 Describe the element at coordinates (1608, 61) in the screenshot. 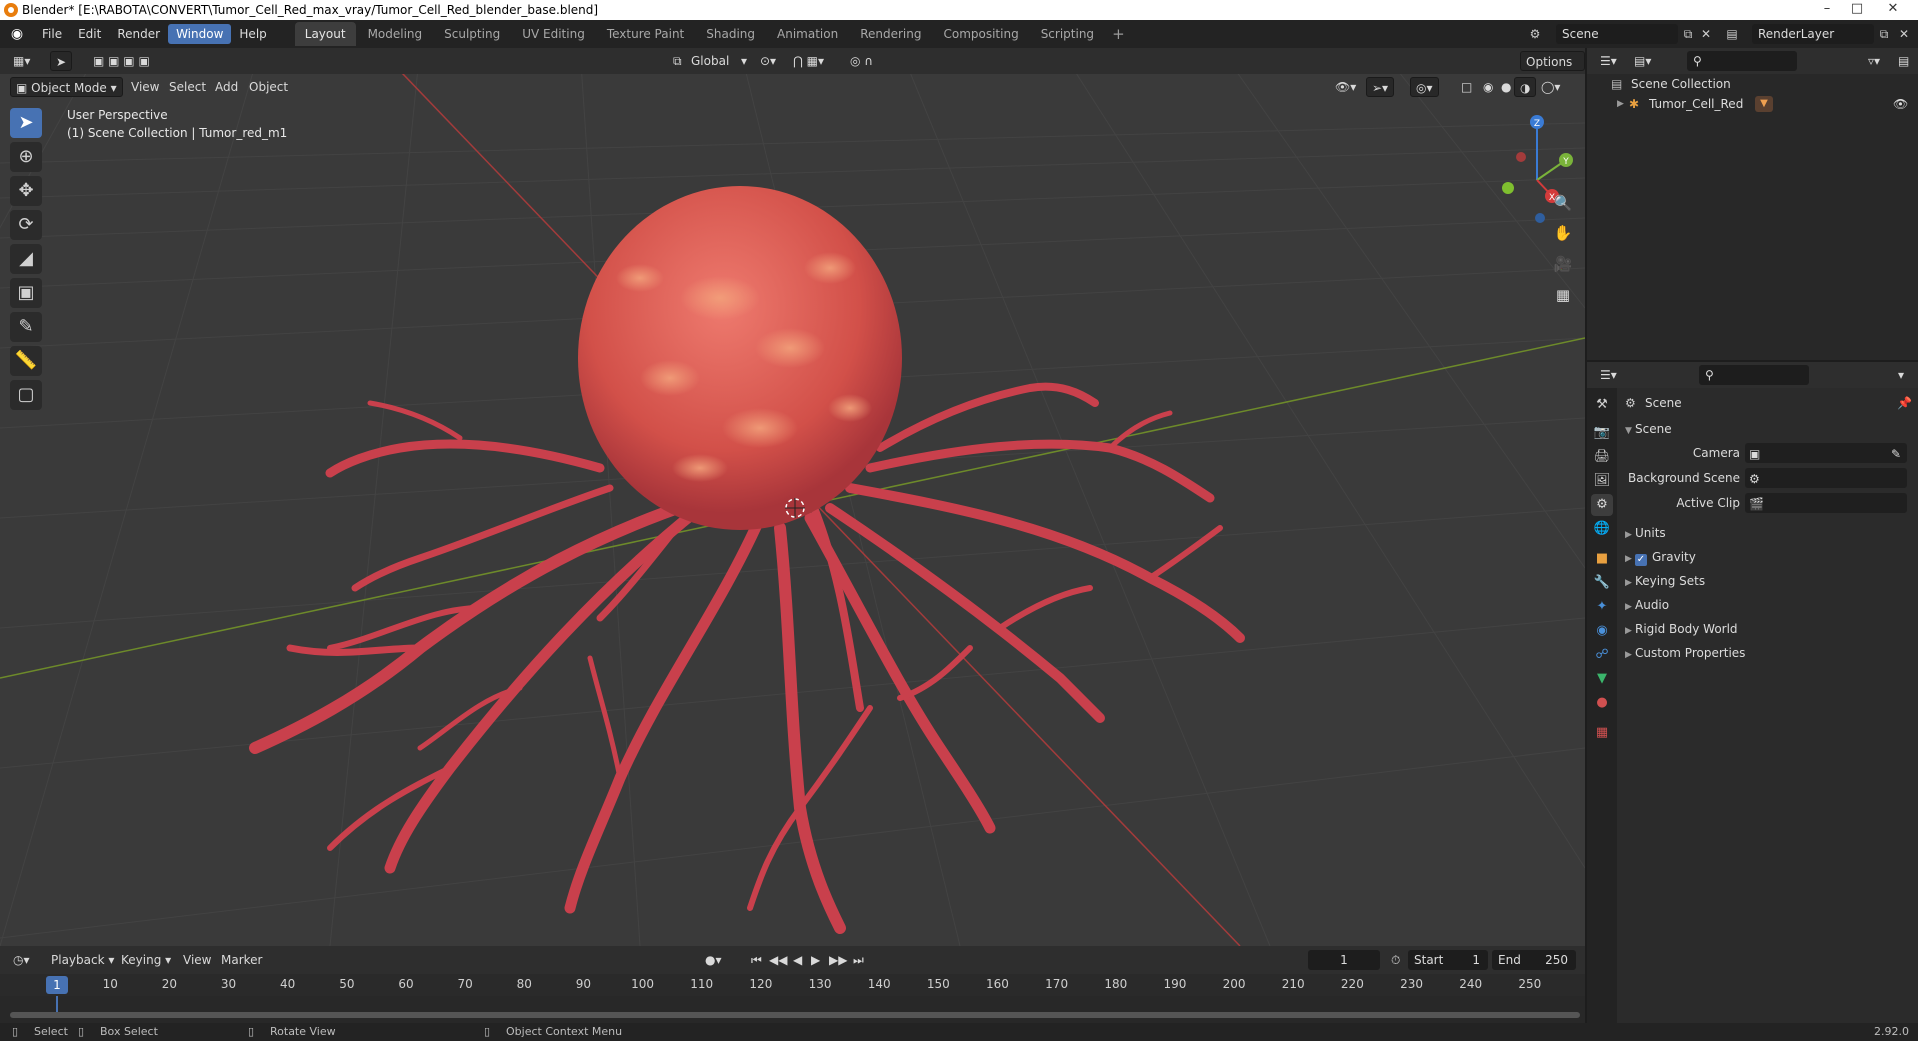

I see `outliner-editor-type-icon: ☰▾` at that location.